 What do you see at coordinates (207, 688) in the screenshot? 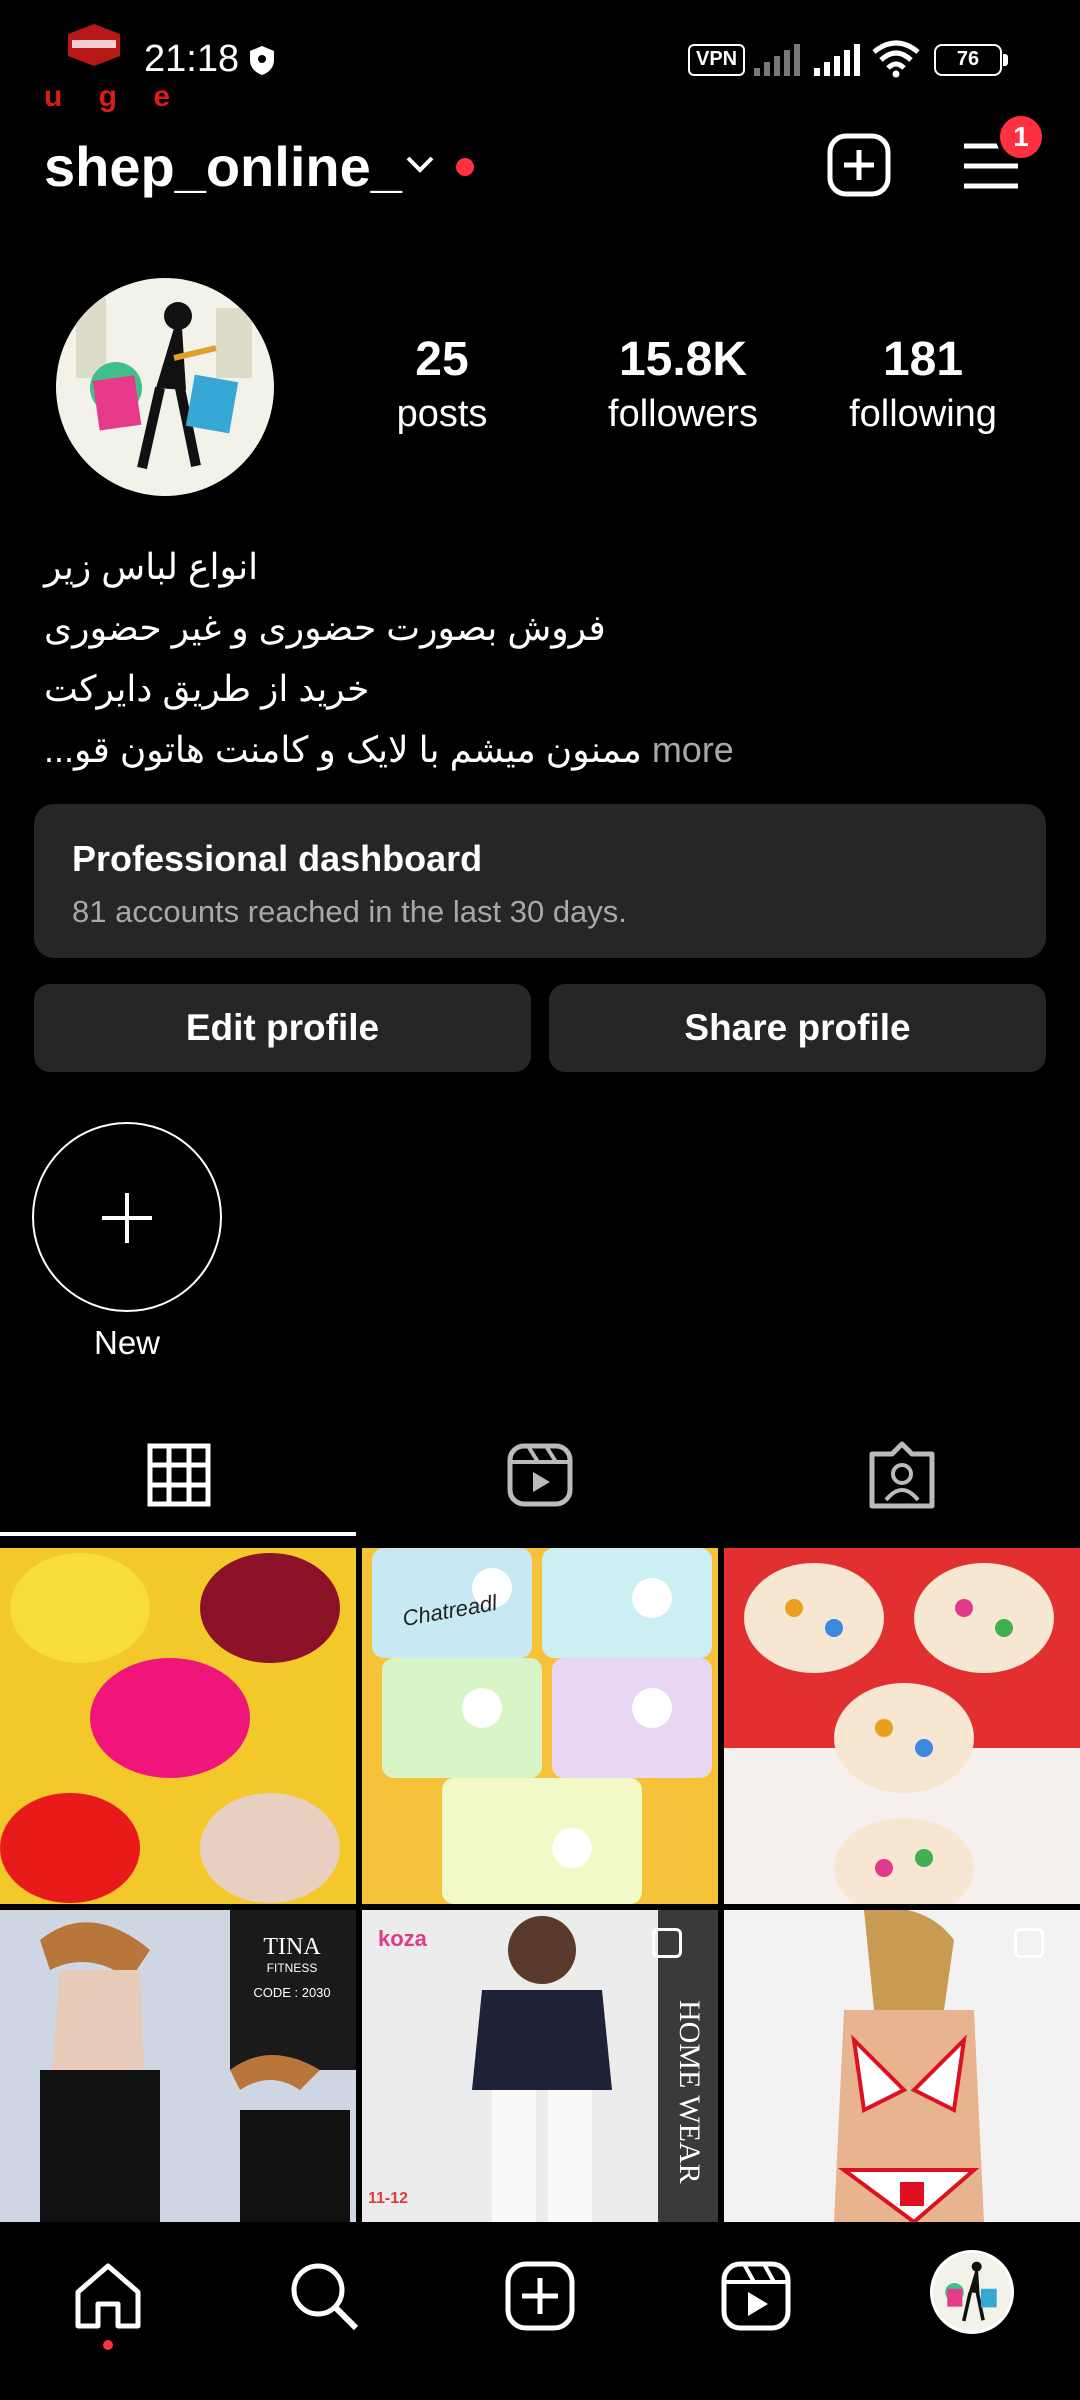
I see `bio-line: خرید از طریق دایرکت` at bounding box center [207, 688].